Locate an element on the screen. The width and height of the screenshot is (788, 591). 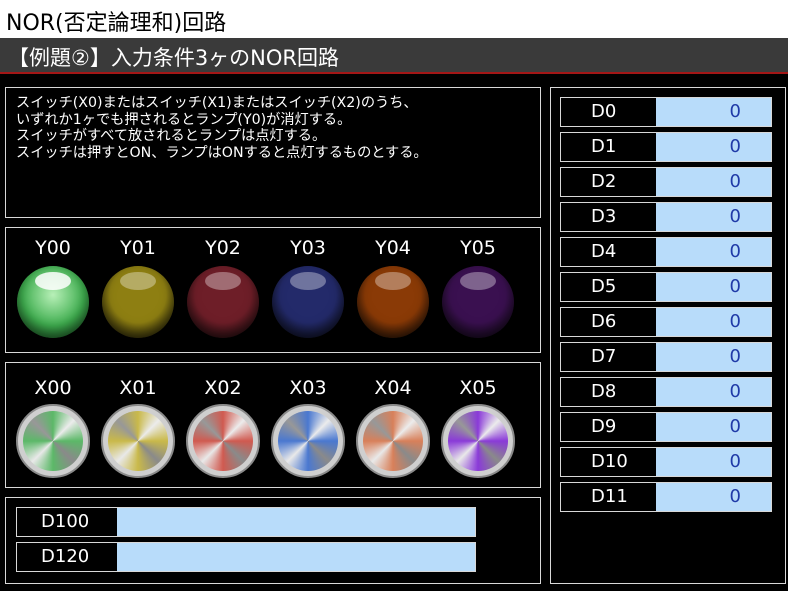
switch-x00: X00 is located at coordinates (53, 427).